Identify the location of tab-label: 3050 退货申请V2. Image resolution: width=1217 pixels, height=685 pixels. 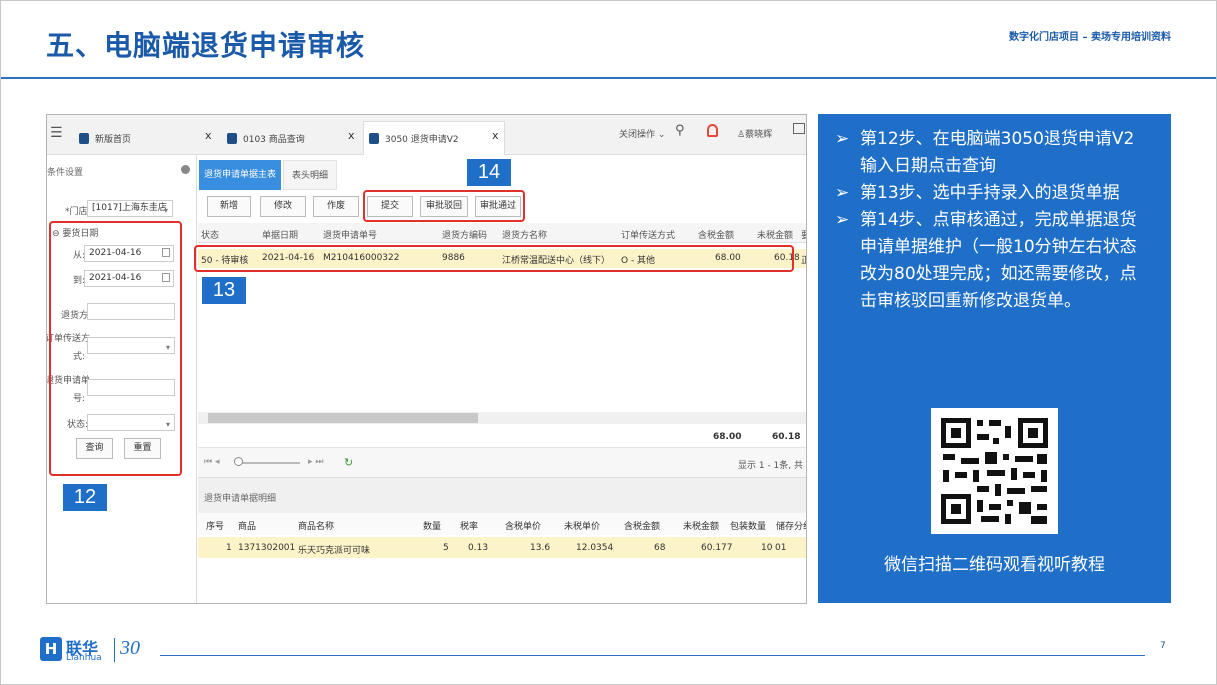
(422, 140).